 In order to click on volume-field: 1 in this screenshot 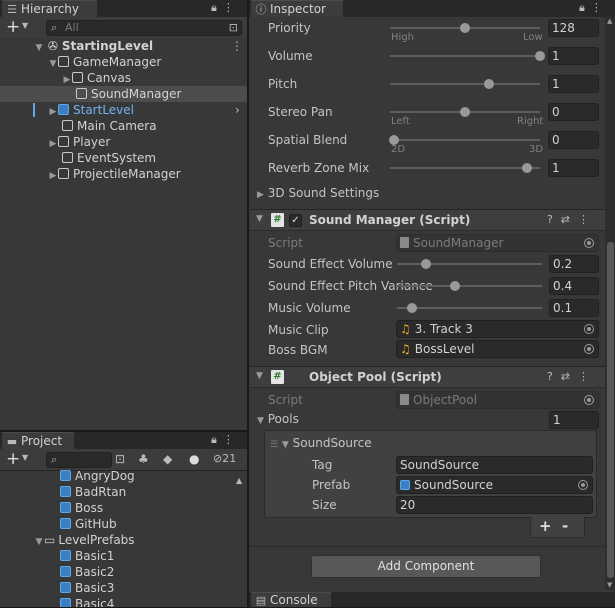, I will do `click(573, 56)`.